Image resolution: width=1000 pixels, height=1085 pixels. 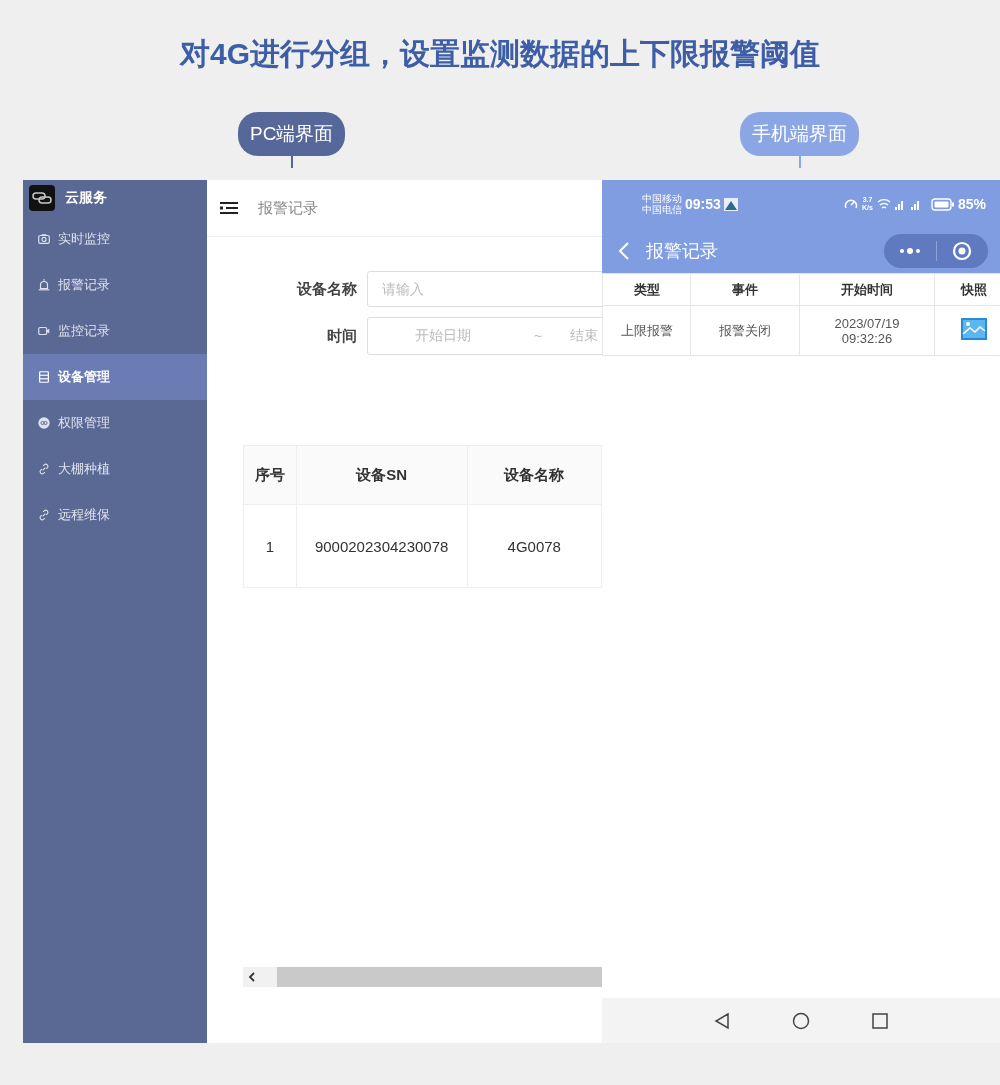 I want to click on back-button, so click(x=722, y=1020).